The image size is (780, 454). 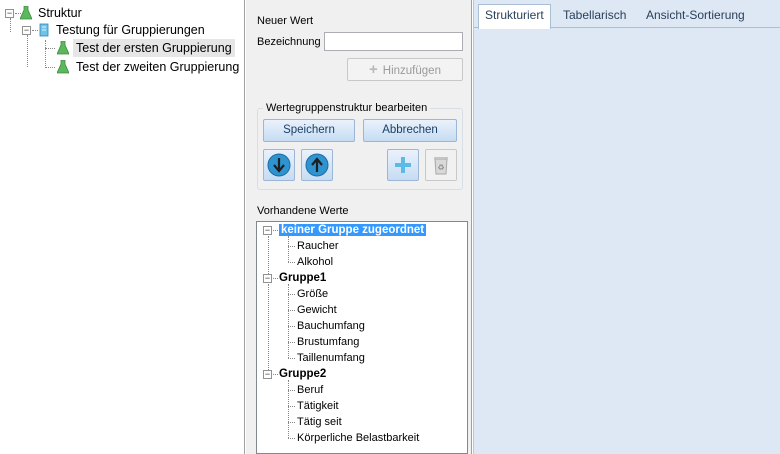 I want to click on group-node-unassigned: keiner Gruppe zugeordnet, so click(x=353, y=230).